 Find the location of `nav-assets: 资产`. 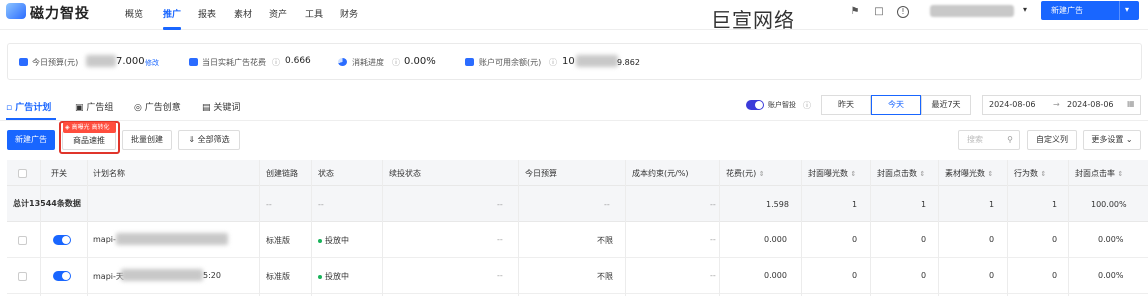

nav-assets: 资产 is located at coordinates (278, 13).